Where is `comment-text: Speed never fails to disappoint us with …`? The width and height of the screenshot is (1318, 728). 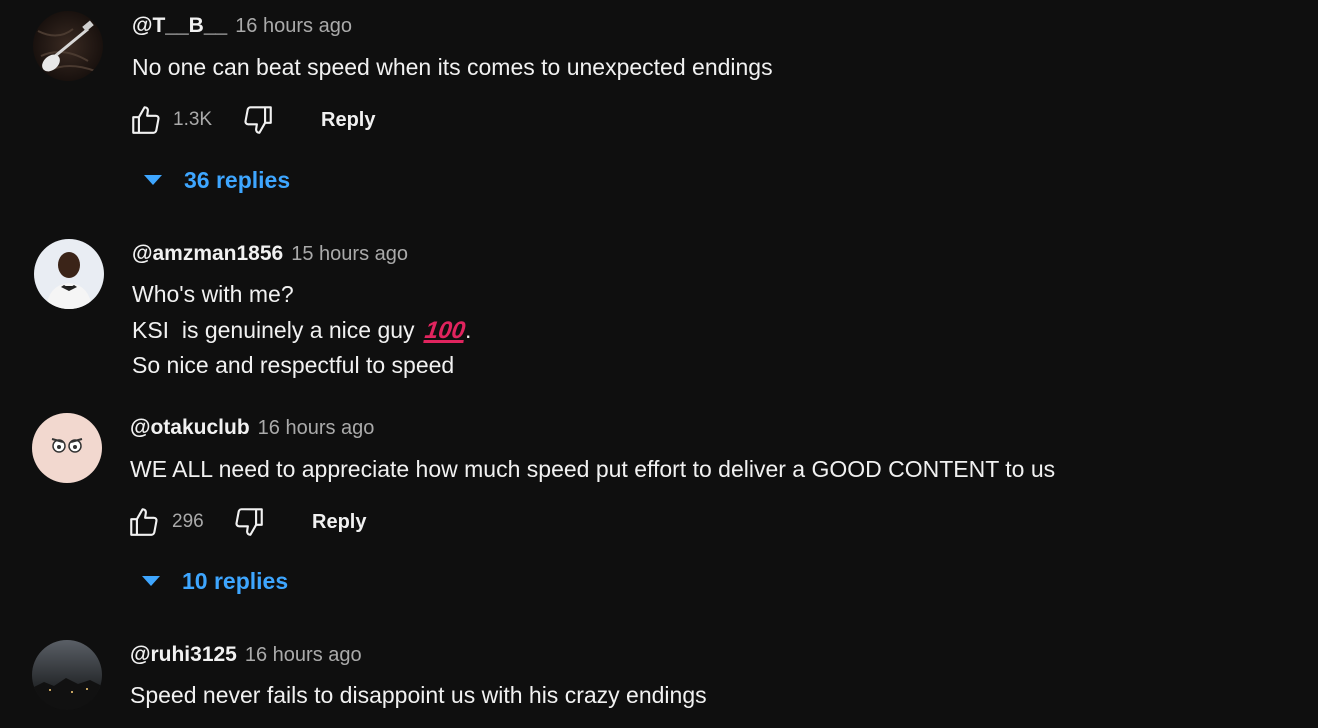 comment-text: Speed never fails to disappoint us with … is located at coordinates (418, 695).